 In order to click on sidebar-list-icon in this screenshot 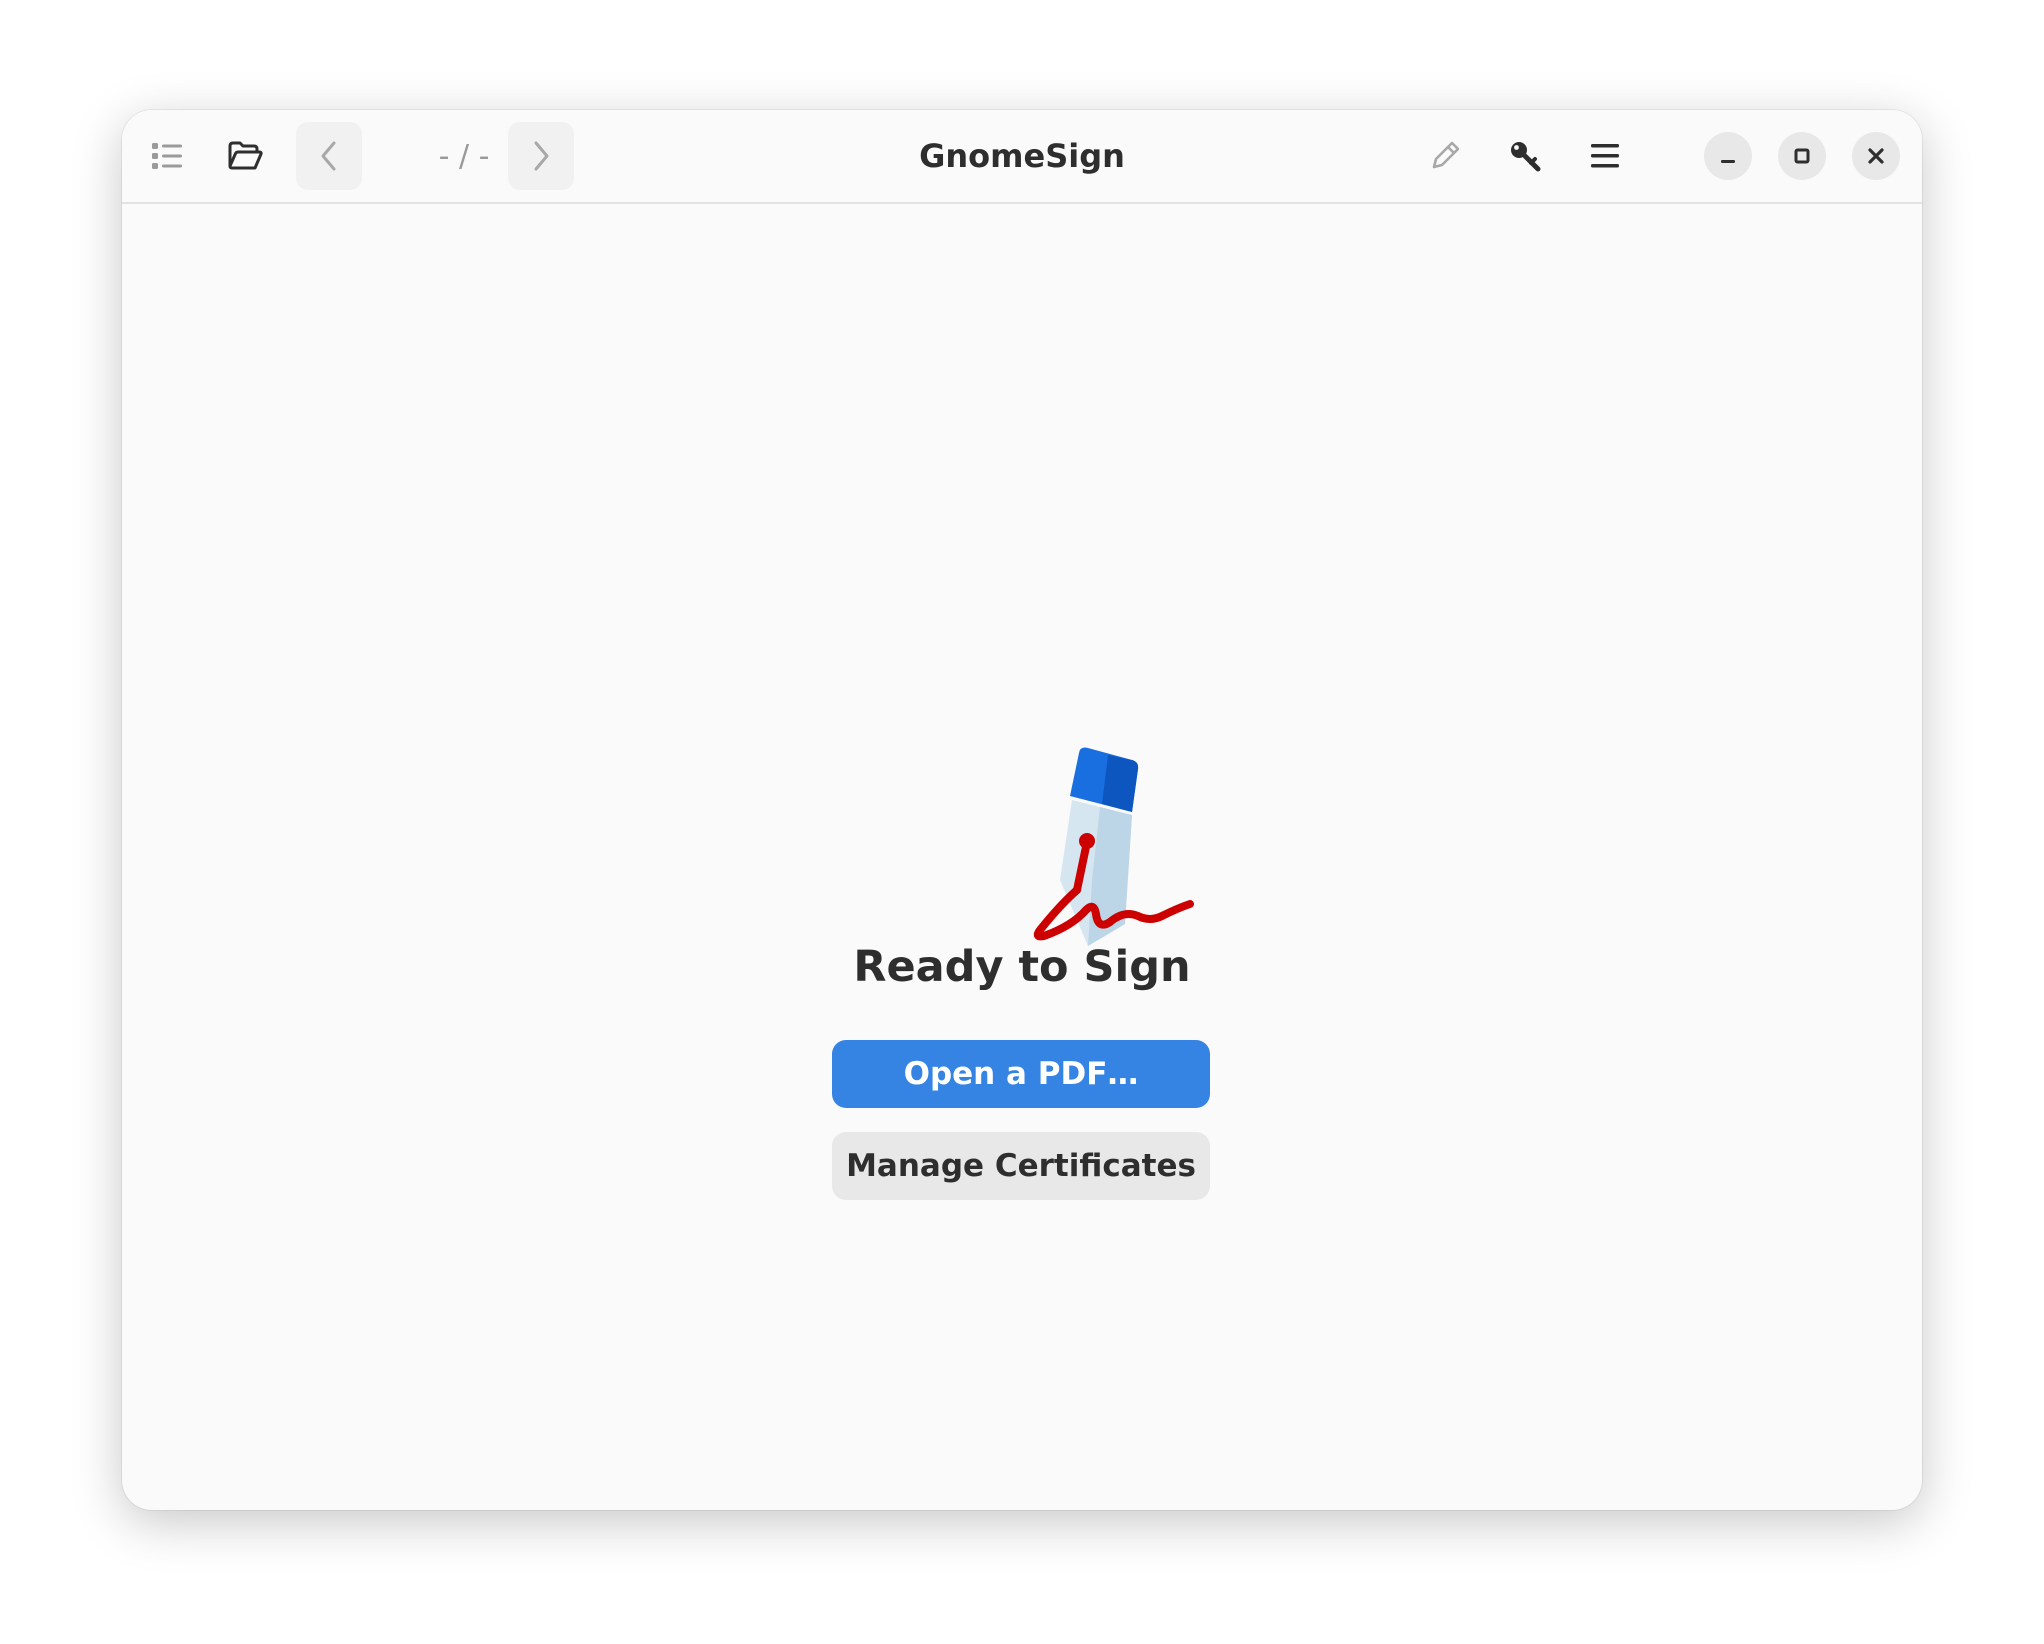, I will do `click(167, 156)`.